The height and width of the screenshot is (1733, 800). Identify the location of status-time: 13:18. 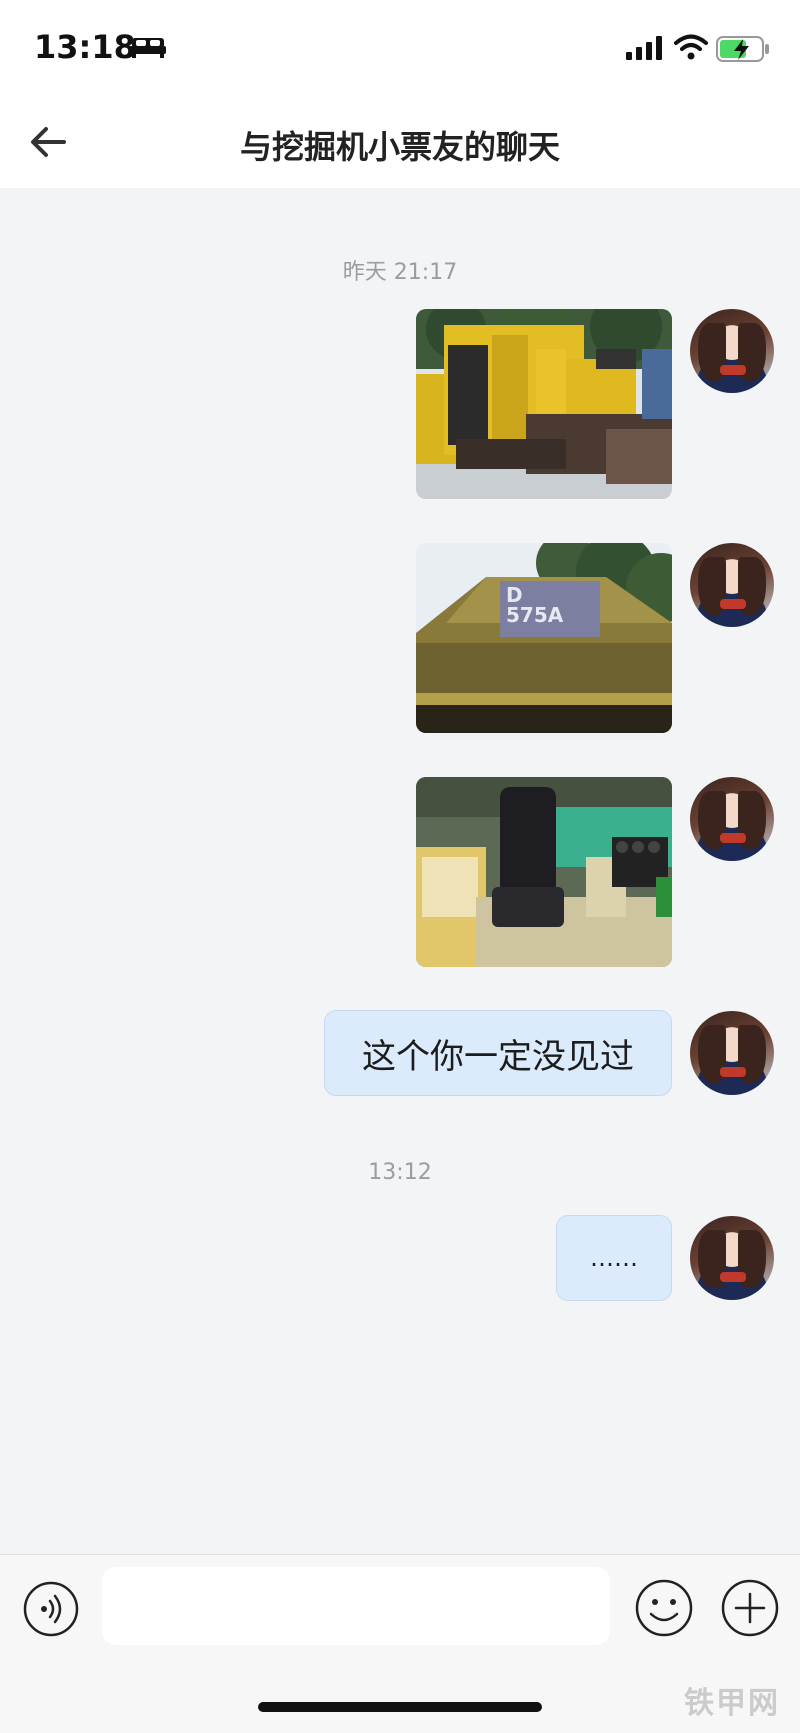
(85, 47).